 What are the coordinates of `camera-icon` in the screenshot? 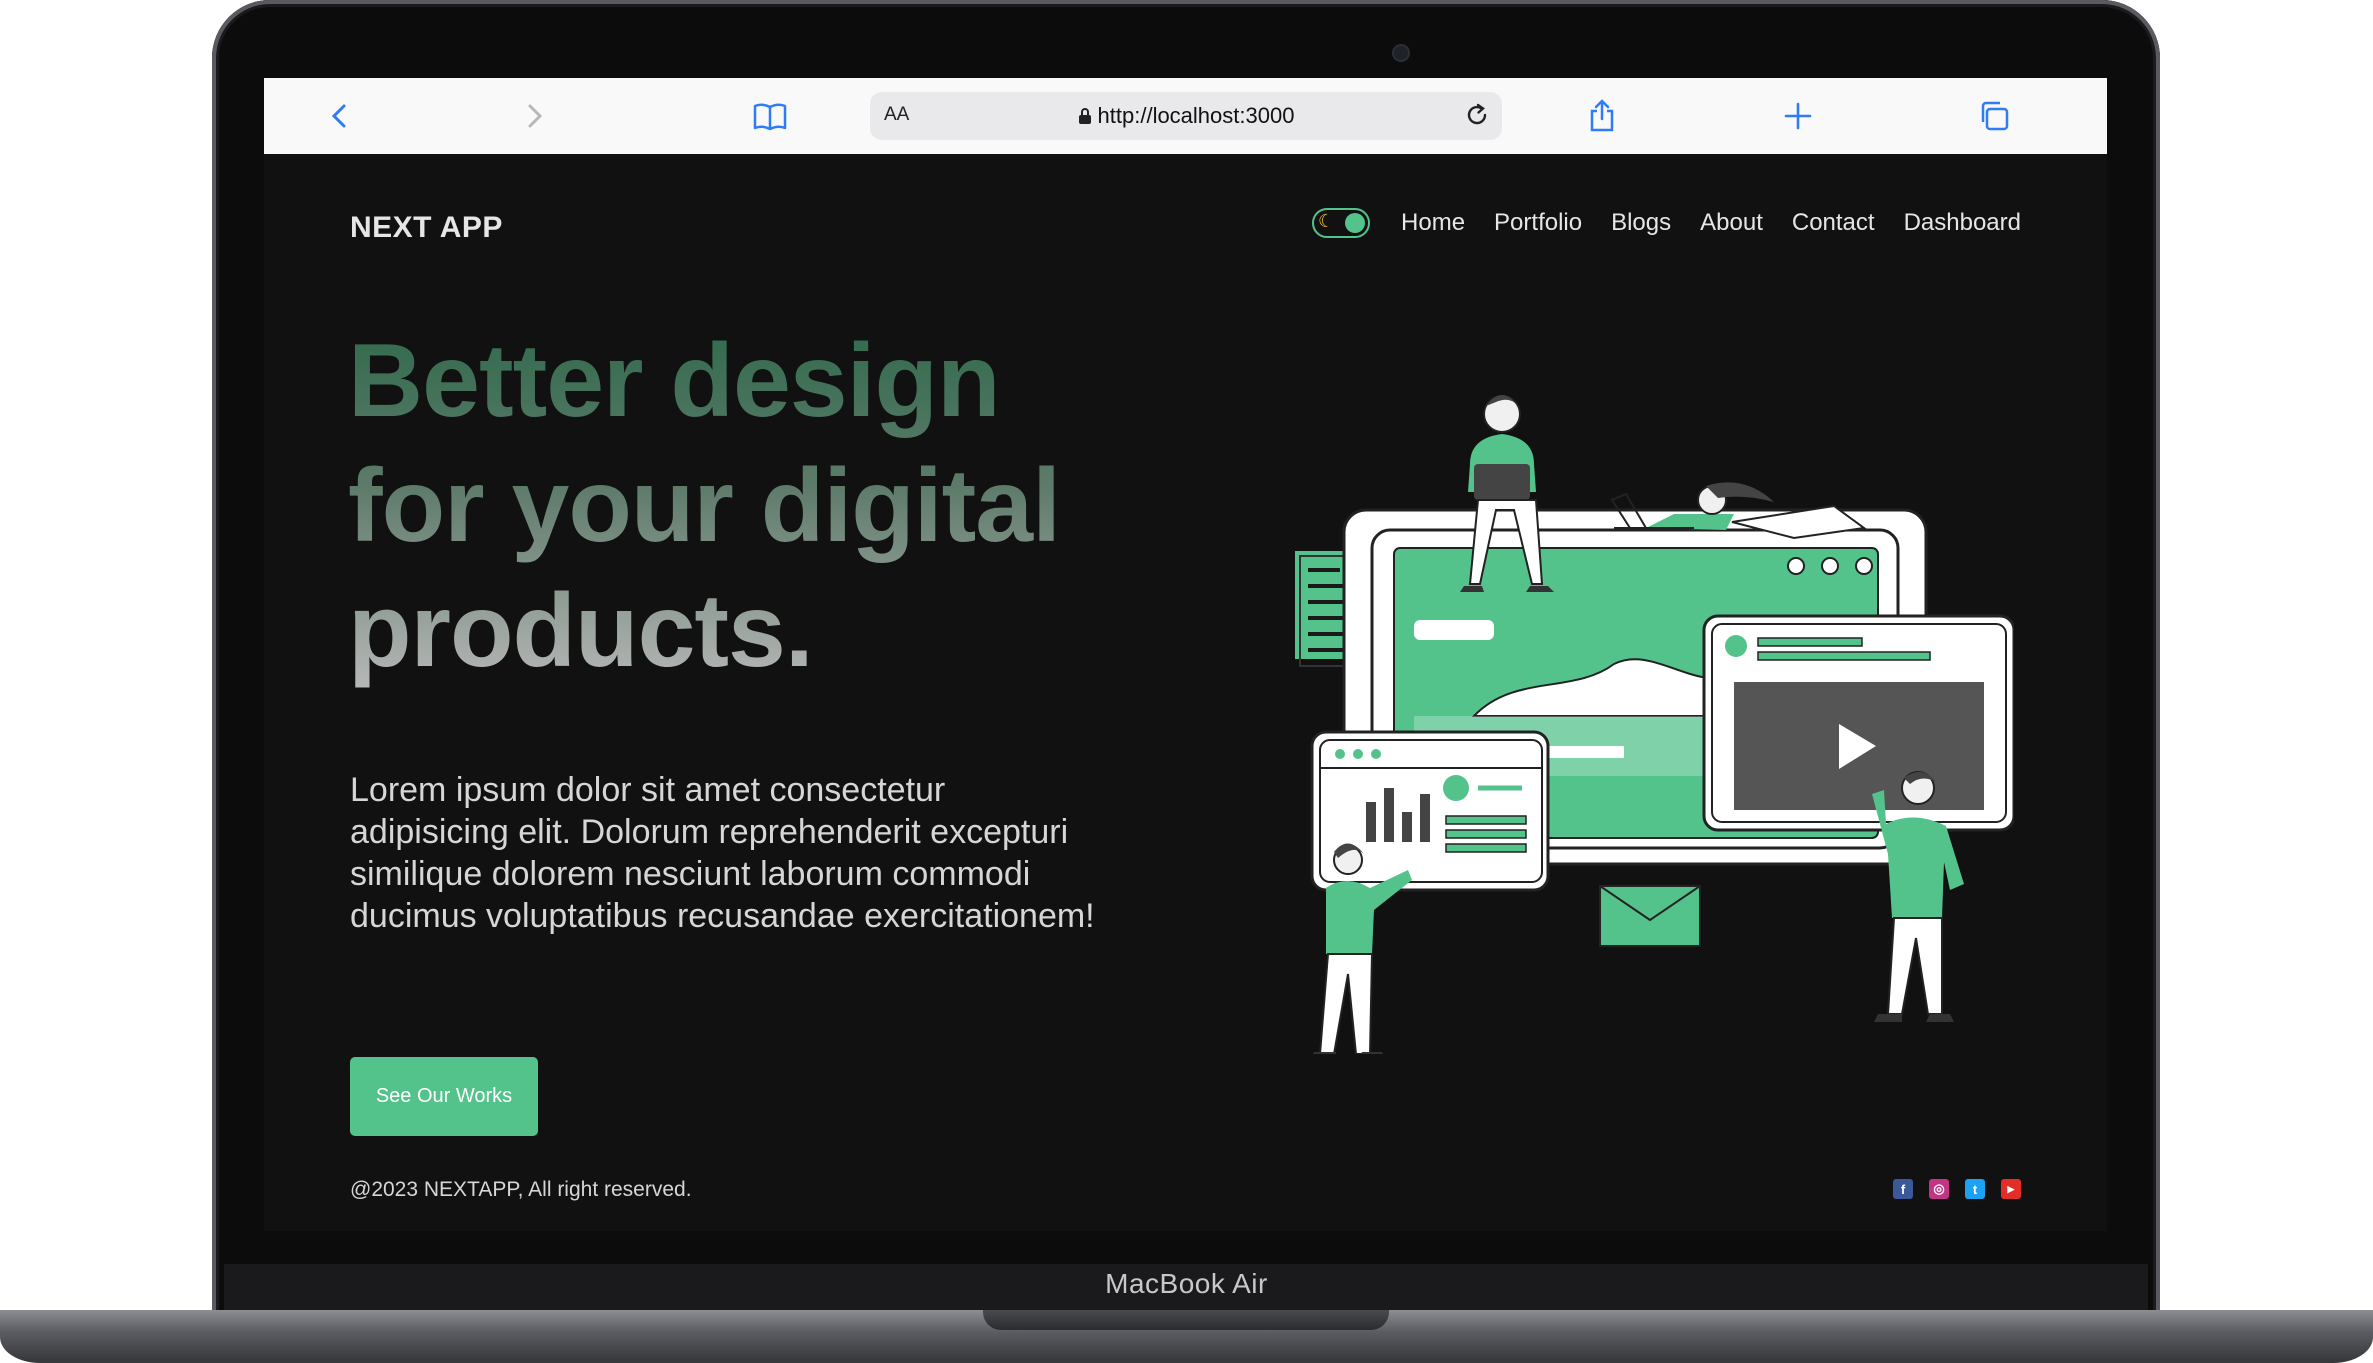 It's located at (1401, 53).